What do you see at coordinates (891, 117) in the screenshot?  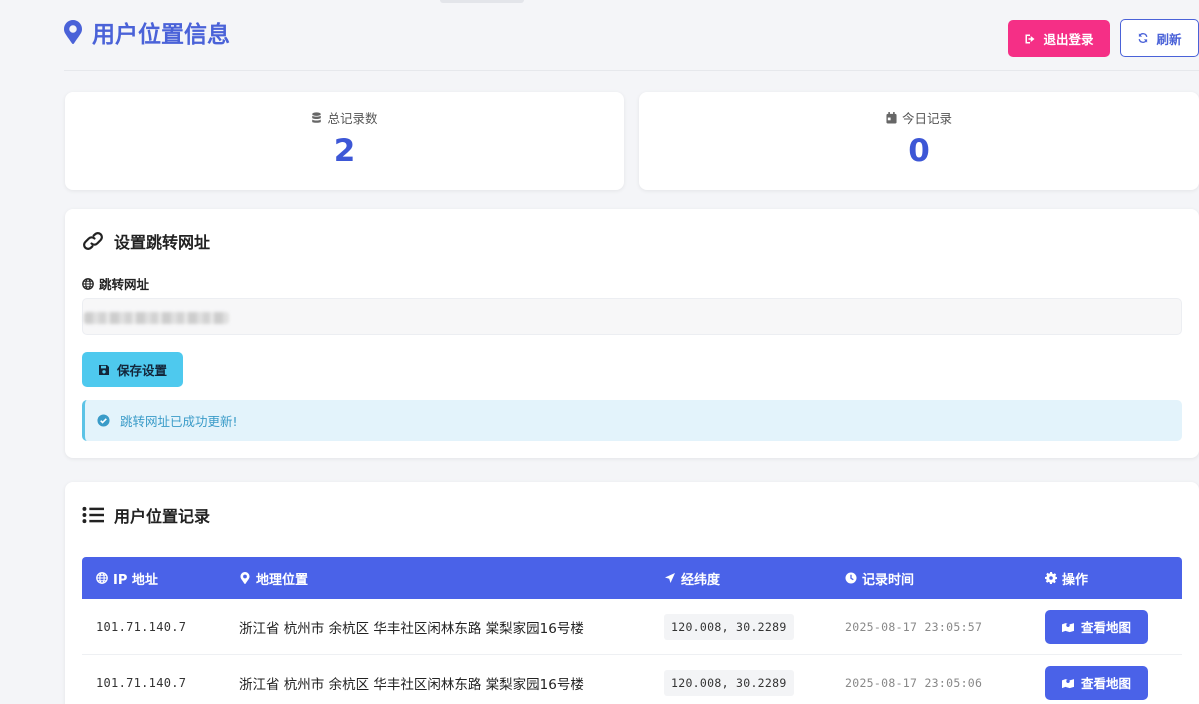 I see `calendar-icon` at bounding box center [891, 117].